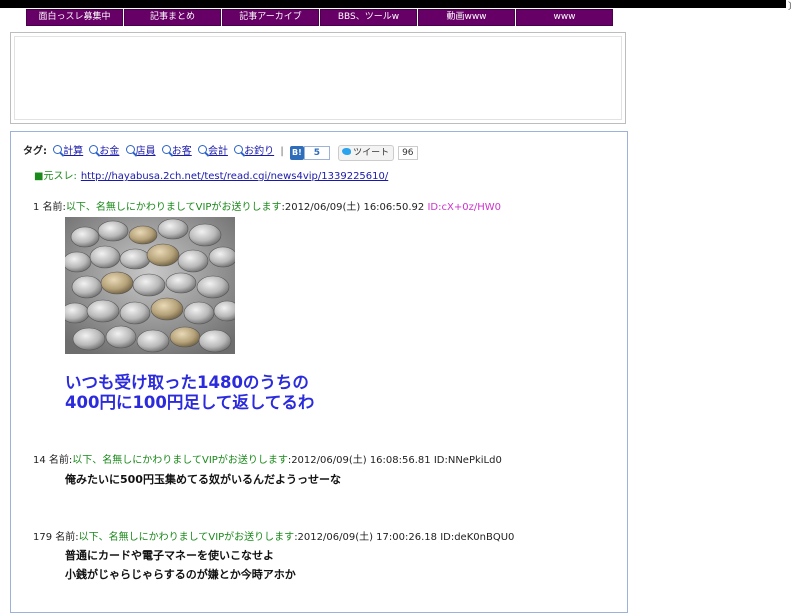 The image size is (800, 613). What do you see at coordinates (464, 207) in the screenshot?
I see `post-id: ID:cX+0z/HW0` at bounding box center [464, 207].